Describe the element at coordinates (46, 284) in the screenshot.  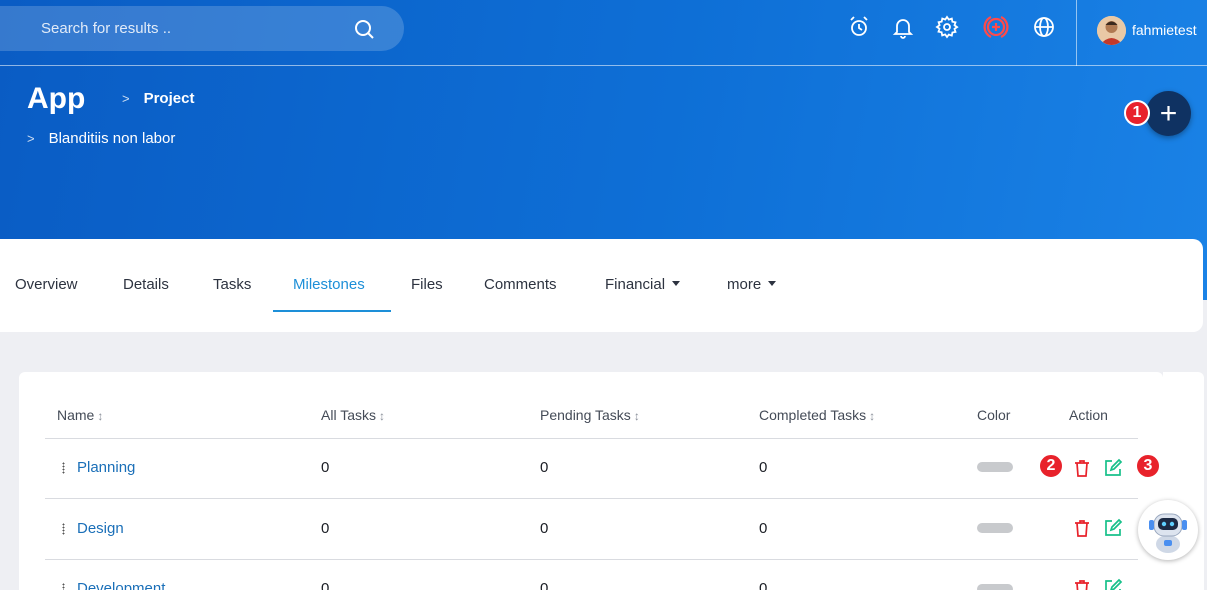
I see `tab-overview: Overview` at that location.